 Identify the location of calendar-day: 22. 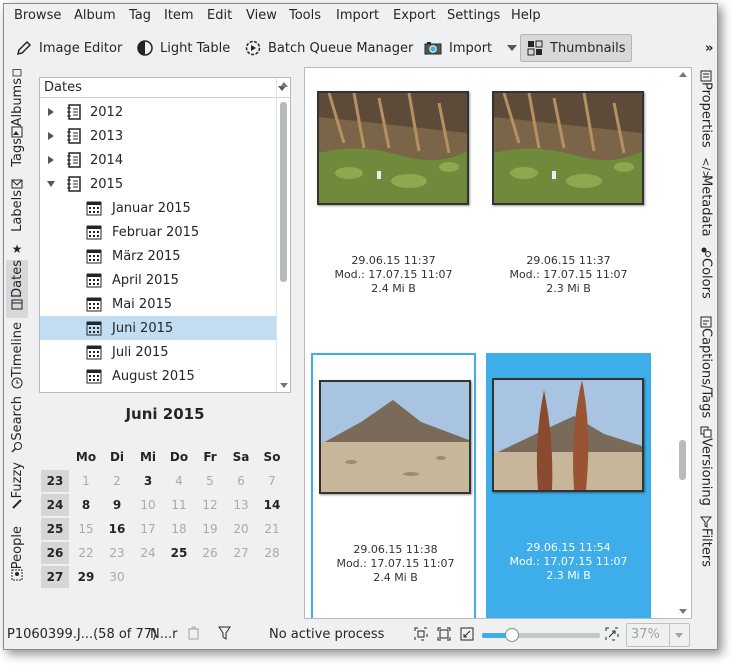
(86, 553).